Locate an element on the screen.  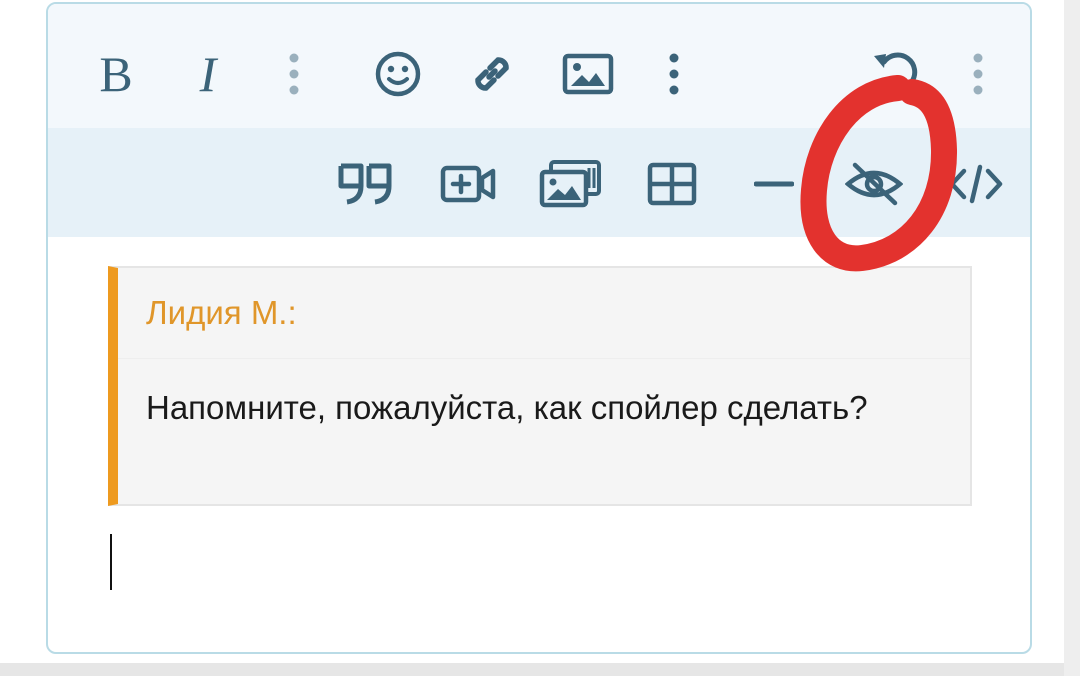
undo-icon is located at coordinates (896, 72).